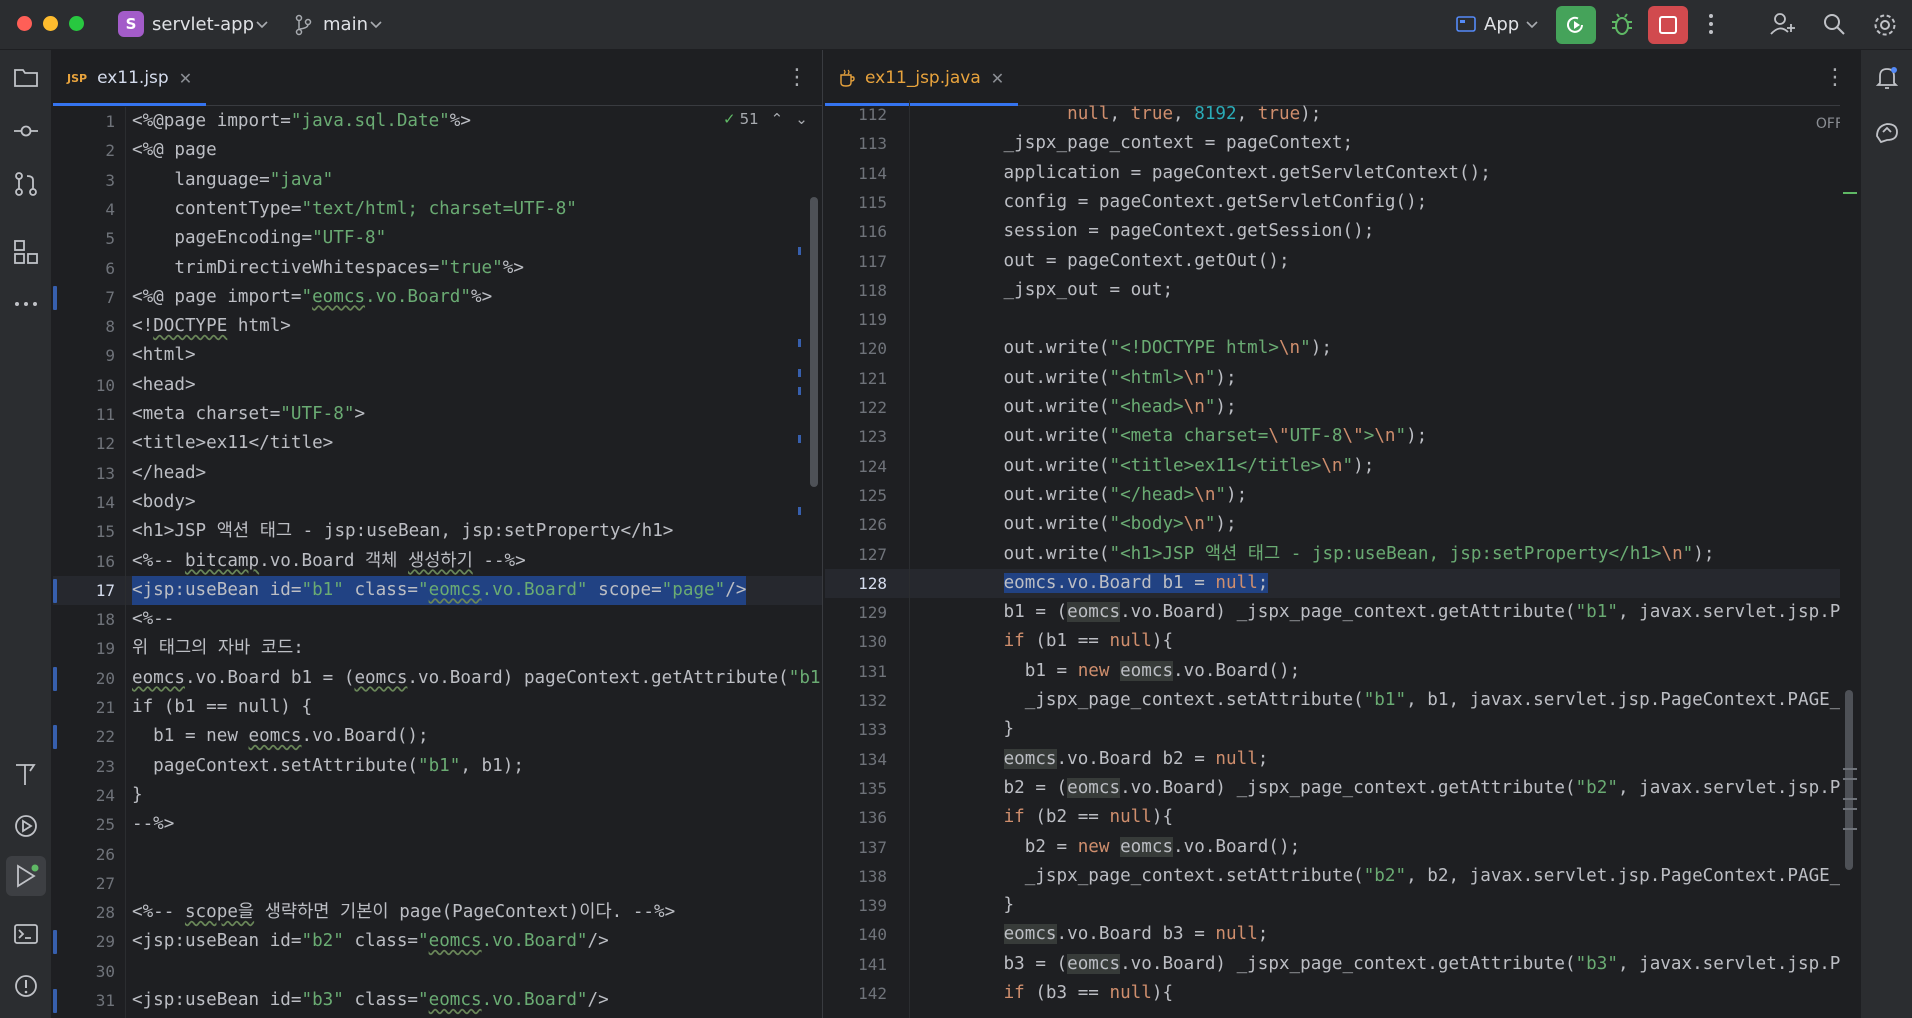  What do you see at coordinates (26, 78) in the screenshot?
I see `project-folder-icon` at bounding box center [26, 78].